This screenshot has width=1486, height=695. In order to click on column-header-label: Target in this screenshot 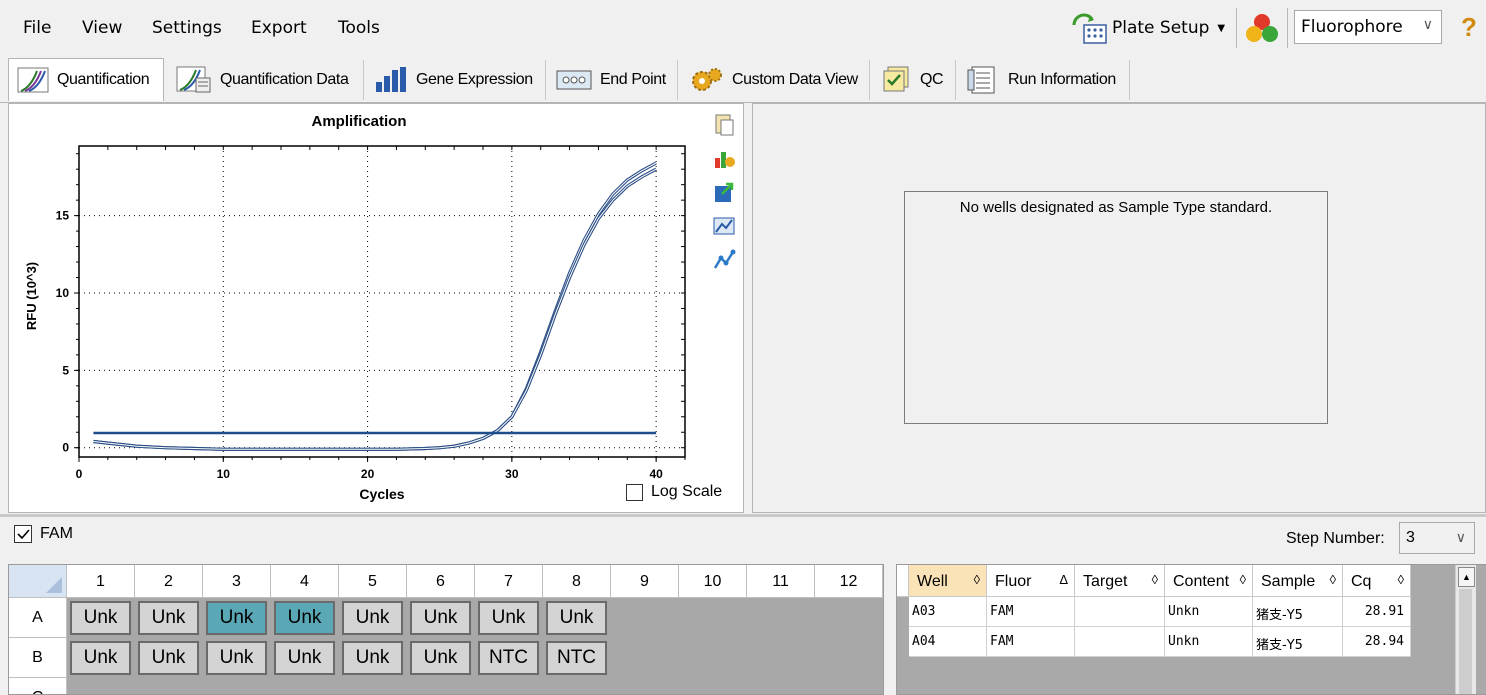, I will do `click(1105, 581)`.